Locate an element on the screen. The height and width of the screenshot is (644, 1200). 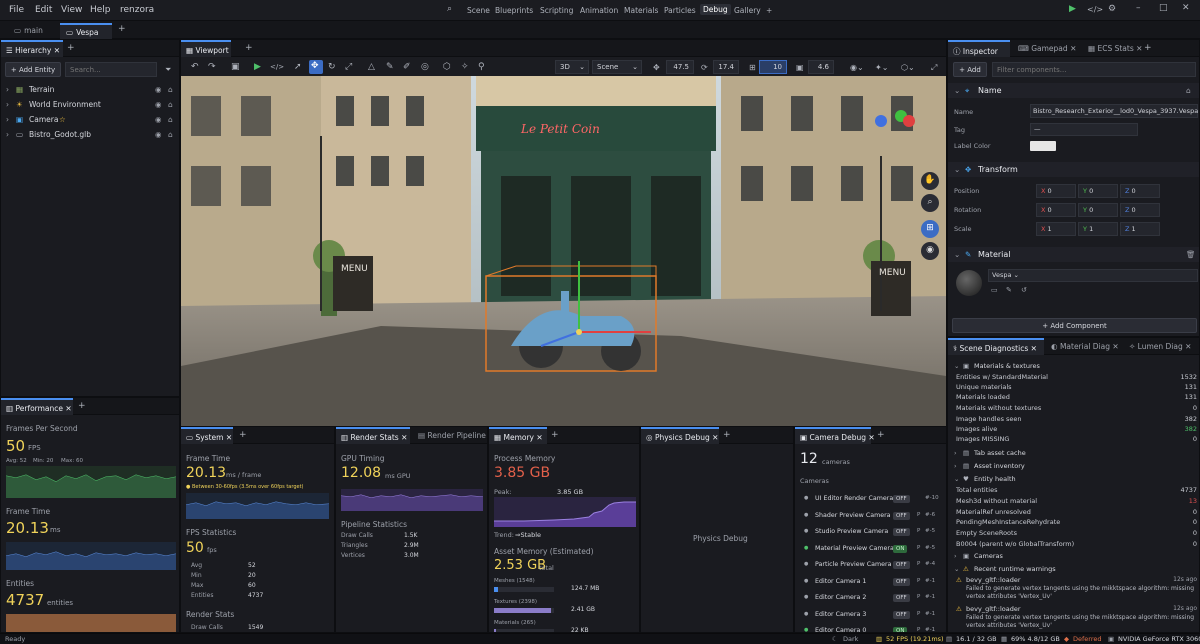
snap-icon: ◎ is located at coordinates (425, 67).